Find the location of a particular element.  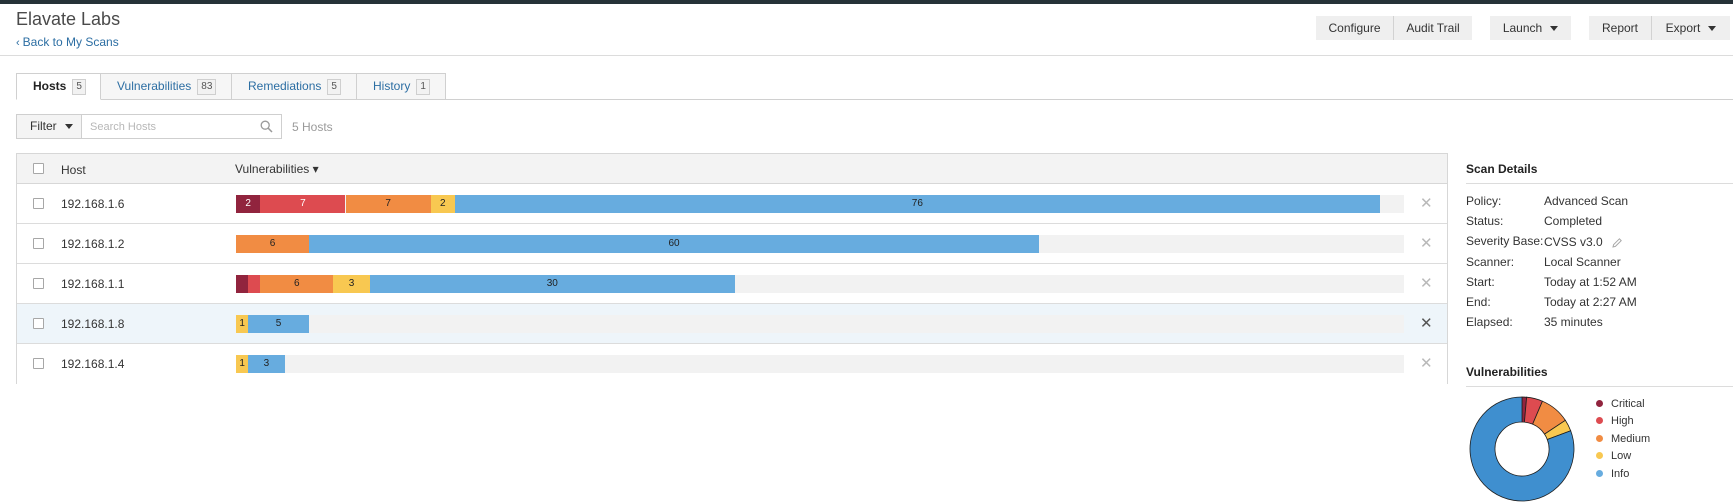

bar-segment-high is located at coordinates (254, 284).